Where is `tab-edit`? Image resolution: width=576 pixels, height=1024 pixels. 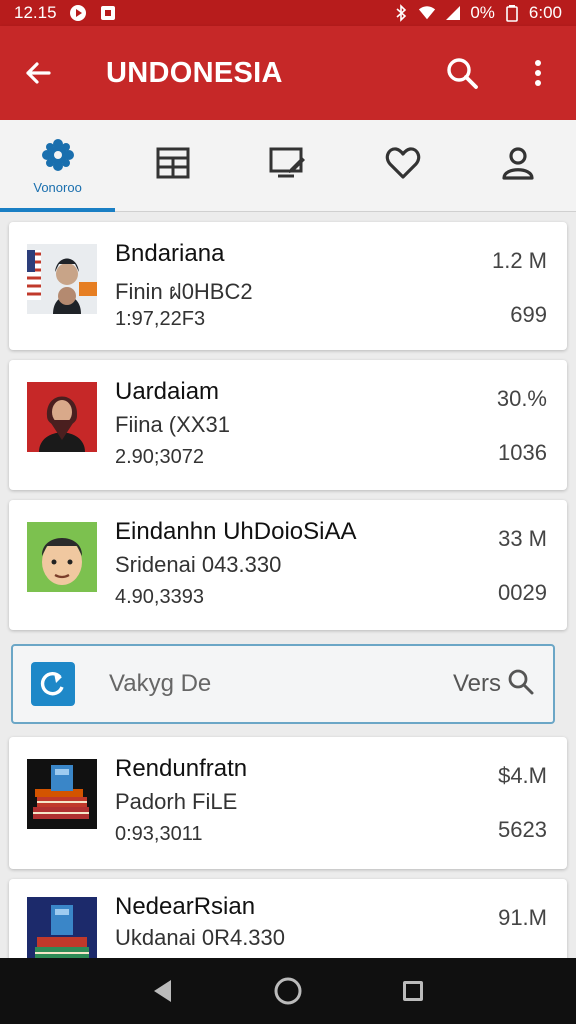 tab-edit is located at coordinates (287, 165).